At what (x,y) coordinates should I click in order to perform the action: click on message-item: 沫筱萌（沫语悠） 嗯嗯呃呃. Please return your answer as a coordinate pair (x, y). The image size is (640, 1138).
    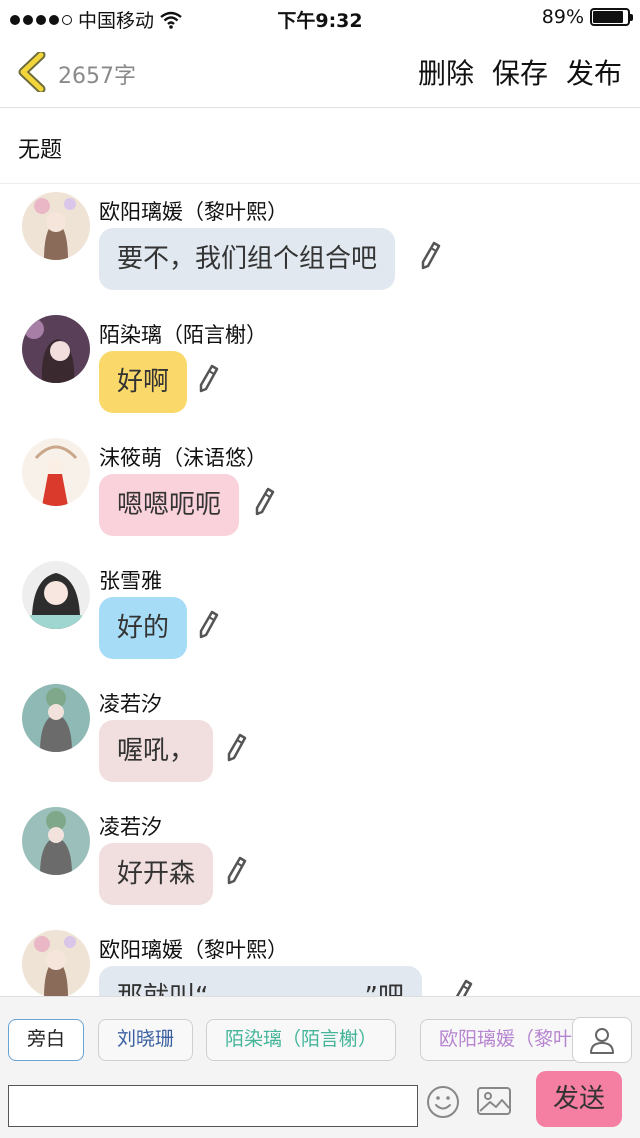
    Looking at the image, I should click on (320, 491).